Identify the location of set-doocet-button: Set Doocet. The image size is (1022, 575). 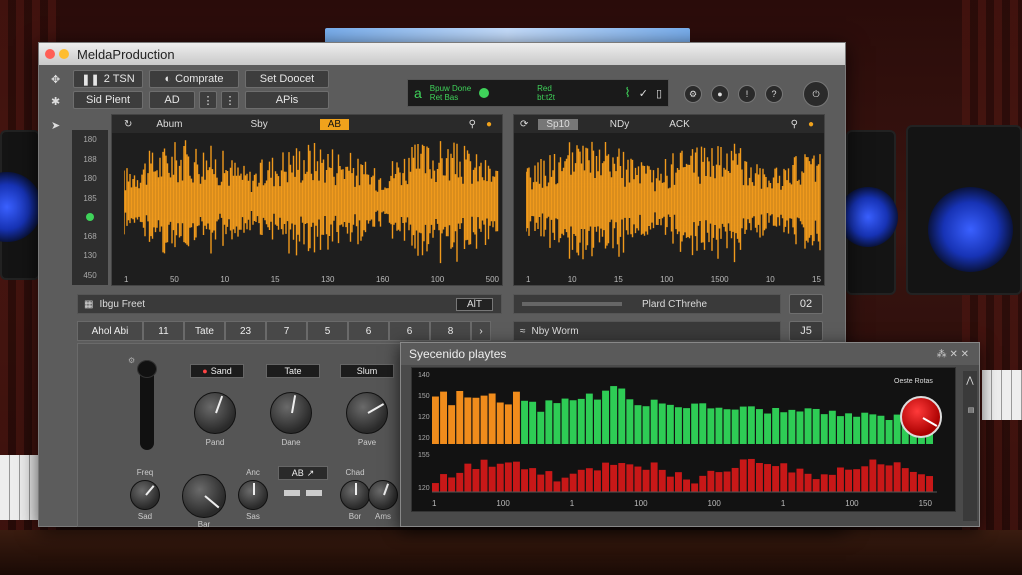
(287, 79).